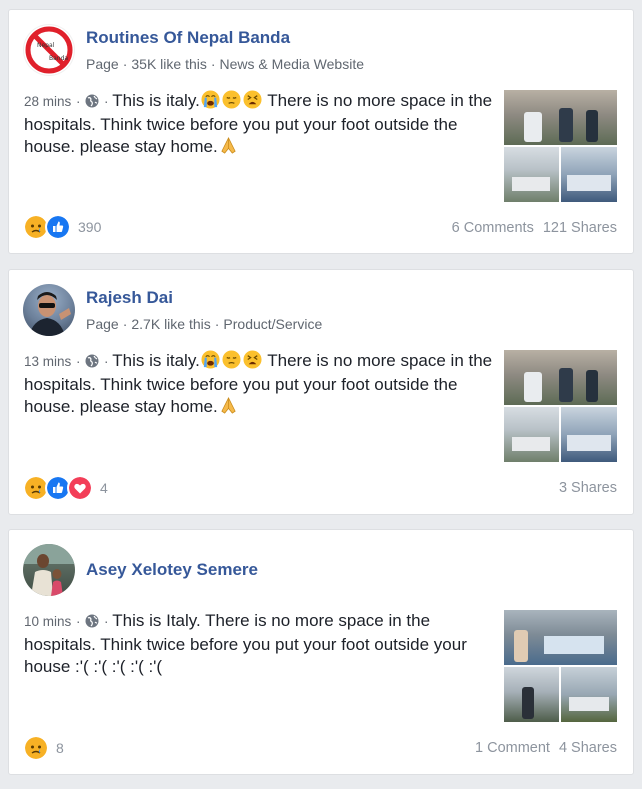 The image size is (642, 789). Describe the element at coordinates (89, 227) in the screenshot. I see `reaction-count: 390` at that location.